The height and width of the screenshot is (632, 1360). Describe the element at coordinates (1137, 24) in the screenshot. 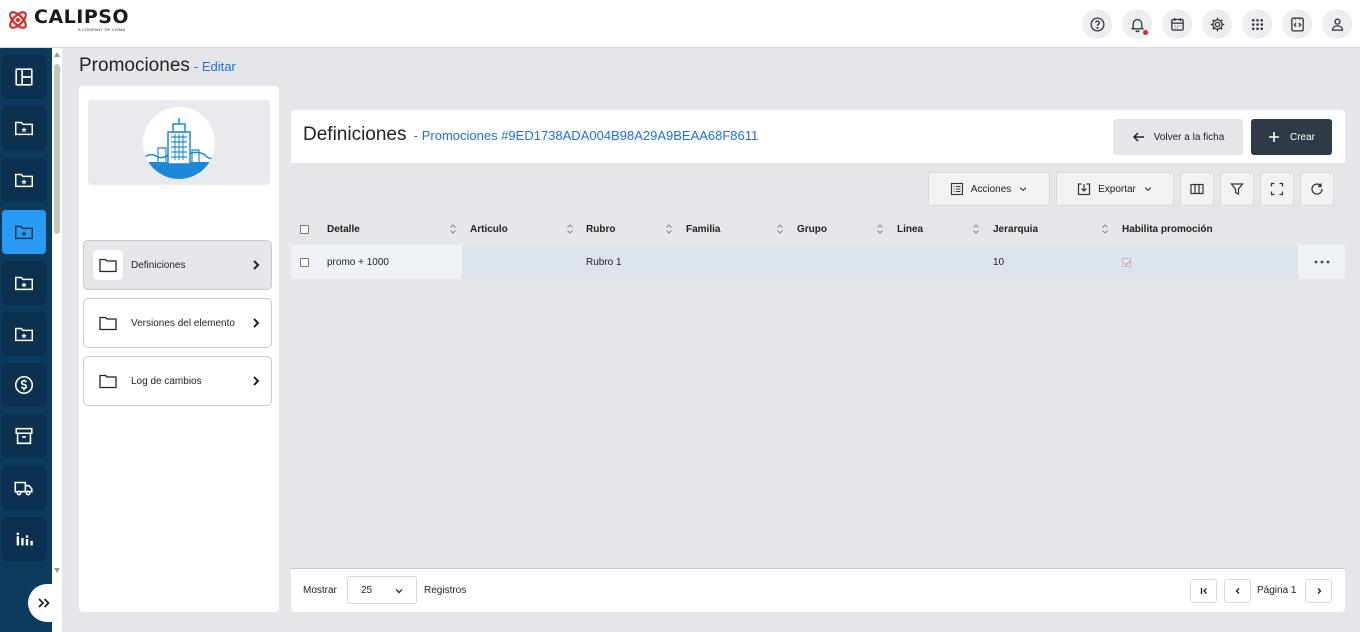

I see `notifications-button` at that location.